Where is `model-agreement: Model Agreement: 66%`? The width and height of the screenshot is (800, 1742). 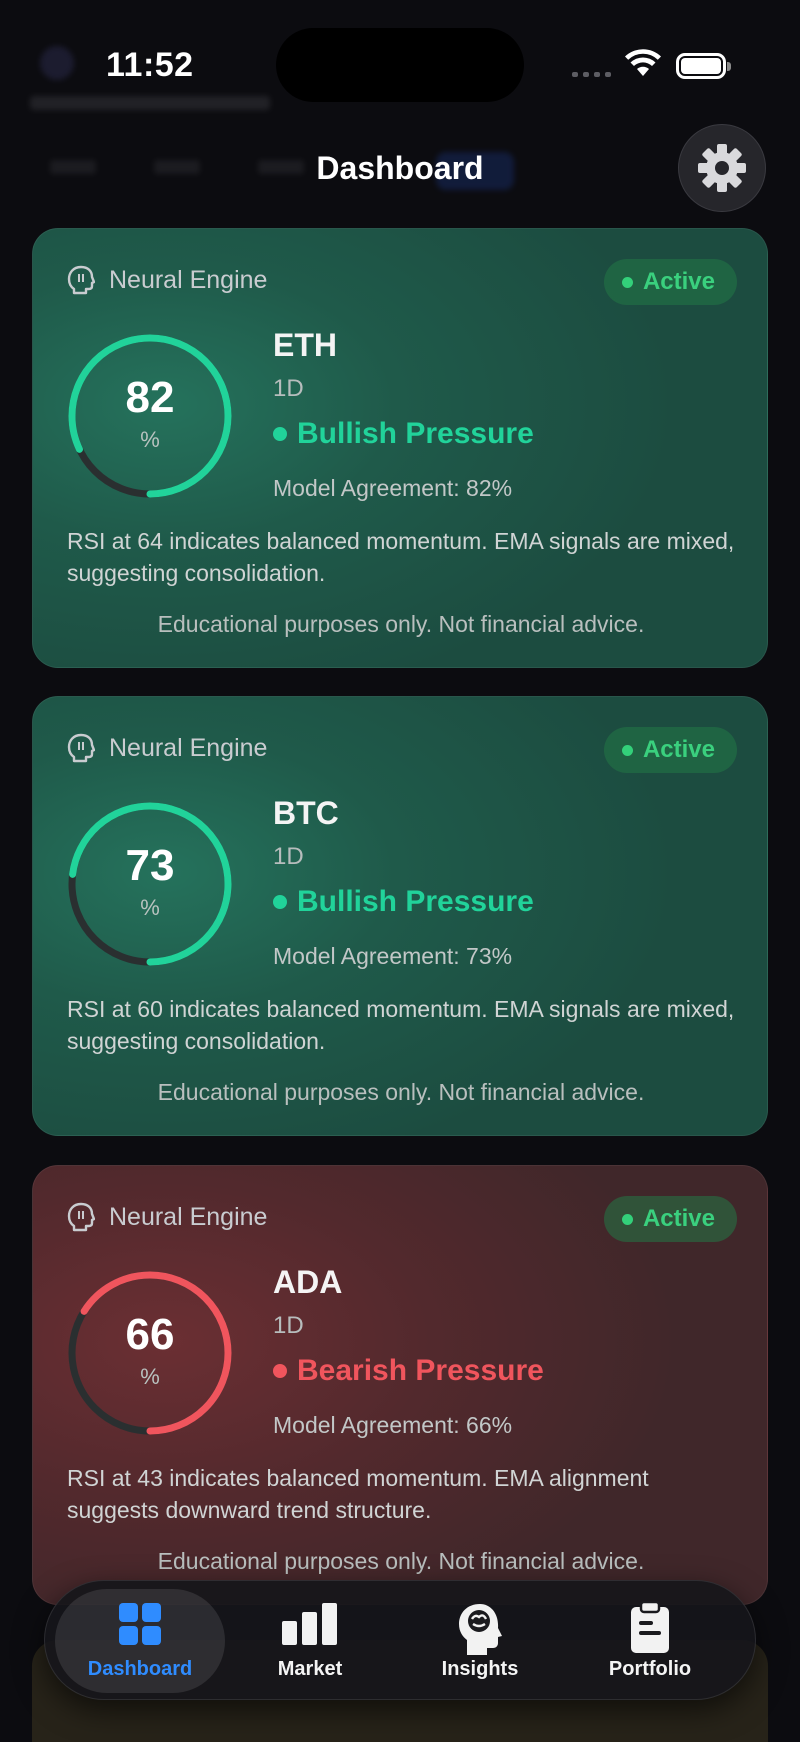
model-agreement: Model Agreement: 66% is located at coordinates (393, 1425).